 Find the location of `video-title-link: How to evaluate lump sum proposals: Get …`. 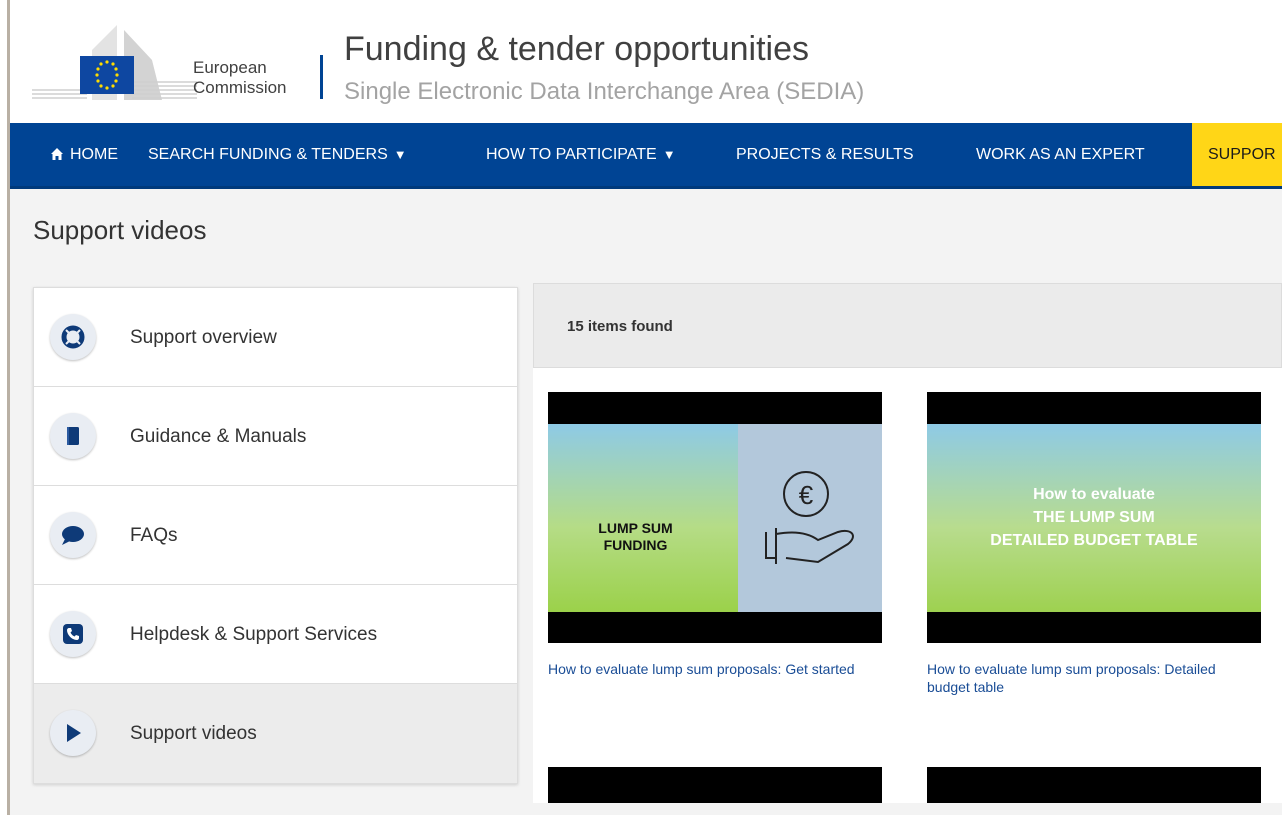

video-title-link: How to evaluate lump sum proposals: Get … is located at coordinates (715, 669).